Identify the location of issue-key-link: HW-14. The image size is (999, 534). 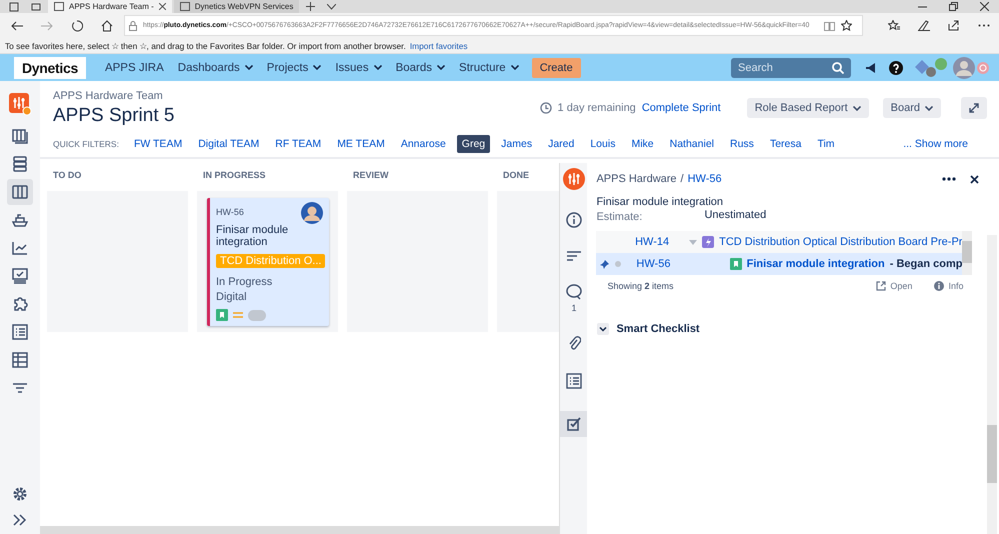
(652, 242).